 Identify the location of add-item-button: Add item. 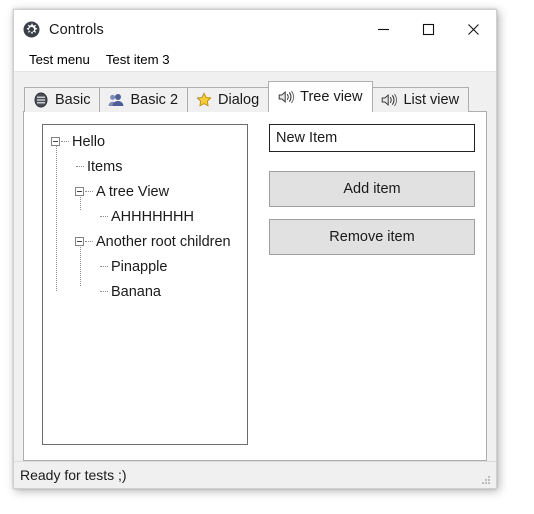
(372, 189).